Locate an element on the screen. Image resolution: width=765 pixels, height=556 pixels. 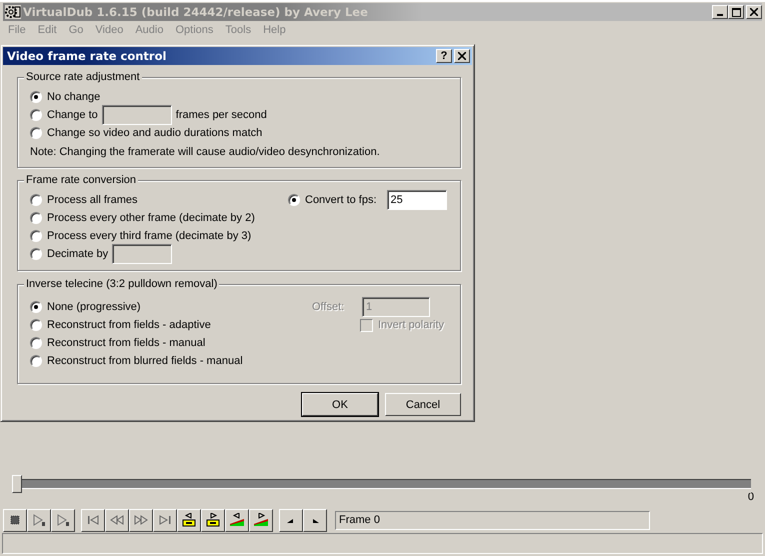
rewind-icon is located at coordinates (117, 520).